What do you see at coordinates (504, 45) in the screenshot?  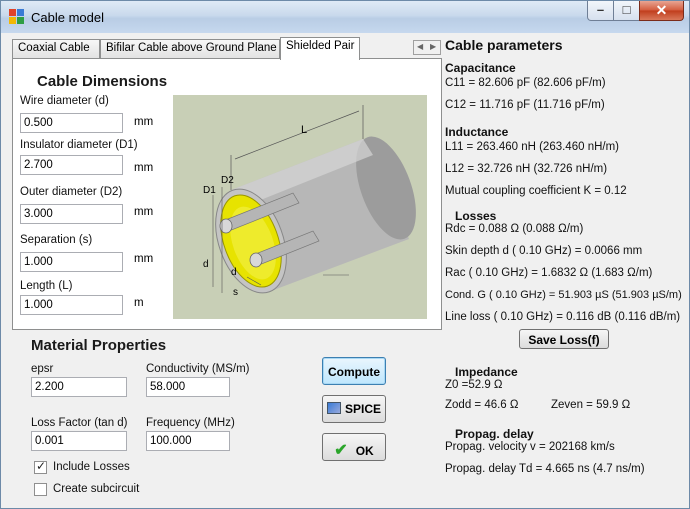 I see `cable-parameters-heading: Cable parameters` at bounding box center [504, 45].